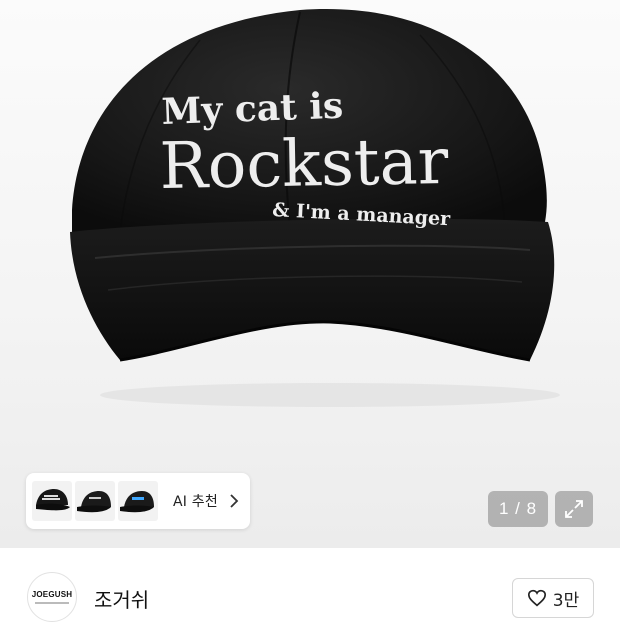  What do you see at coordinates (304, 164) in the screenshot?
I see `embroidery-line-2: Rockstar` at bounding box center [304, 164].